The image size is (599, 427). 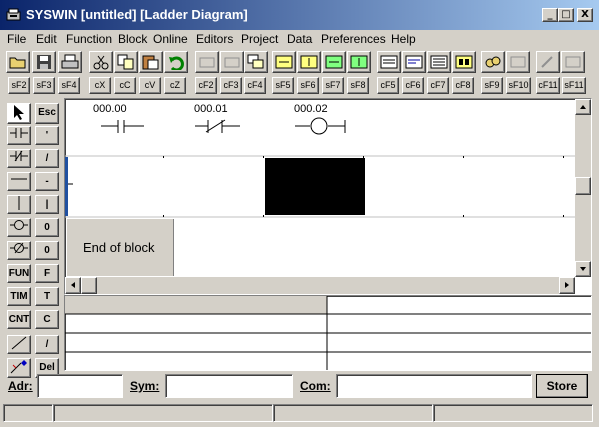 I want to click on monitor-button, so click(x=414, y=62).